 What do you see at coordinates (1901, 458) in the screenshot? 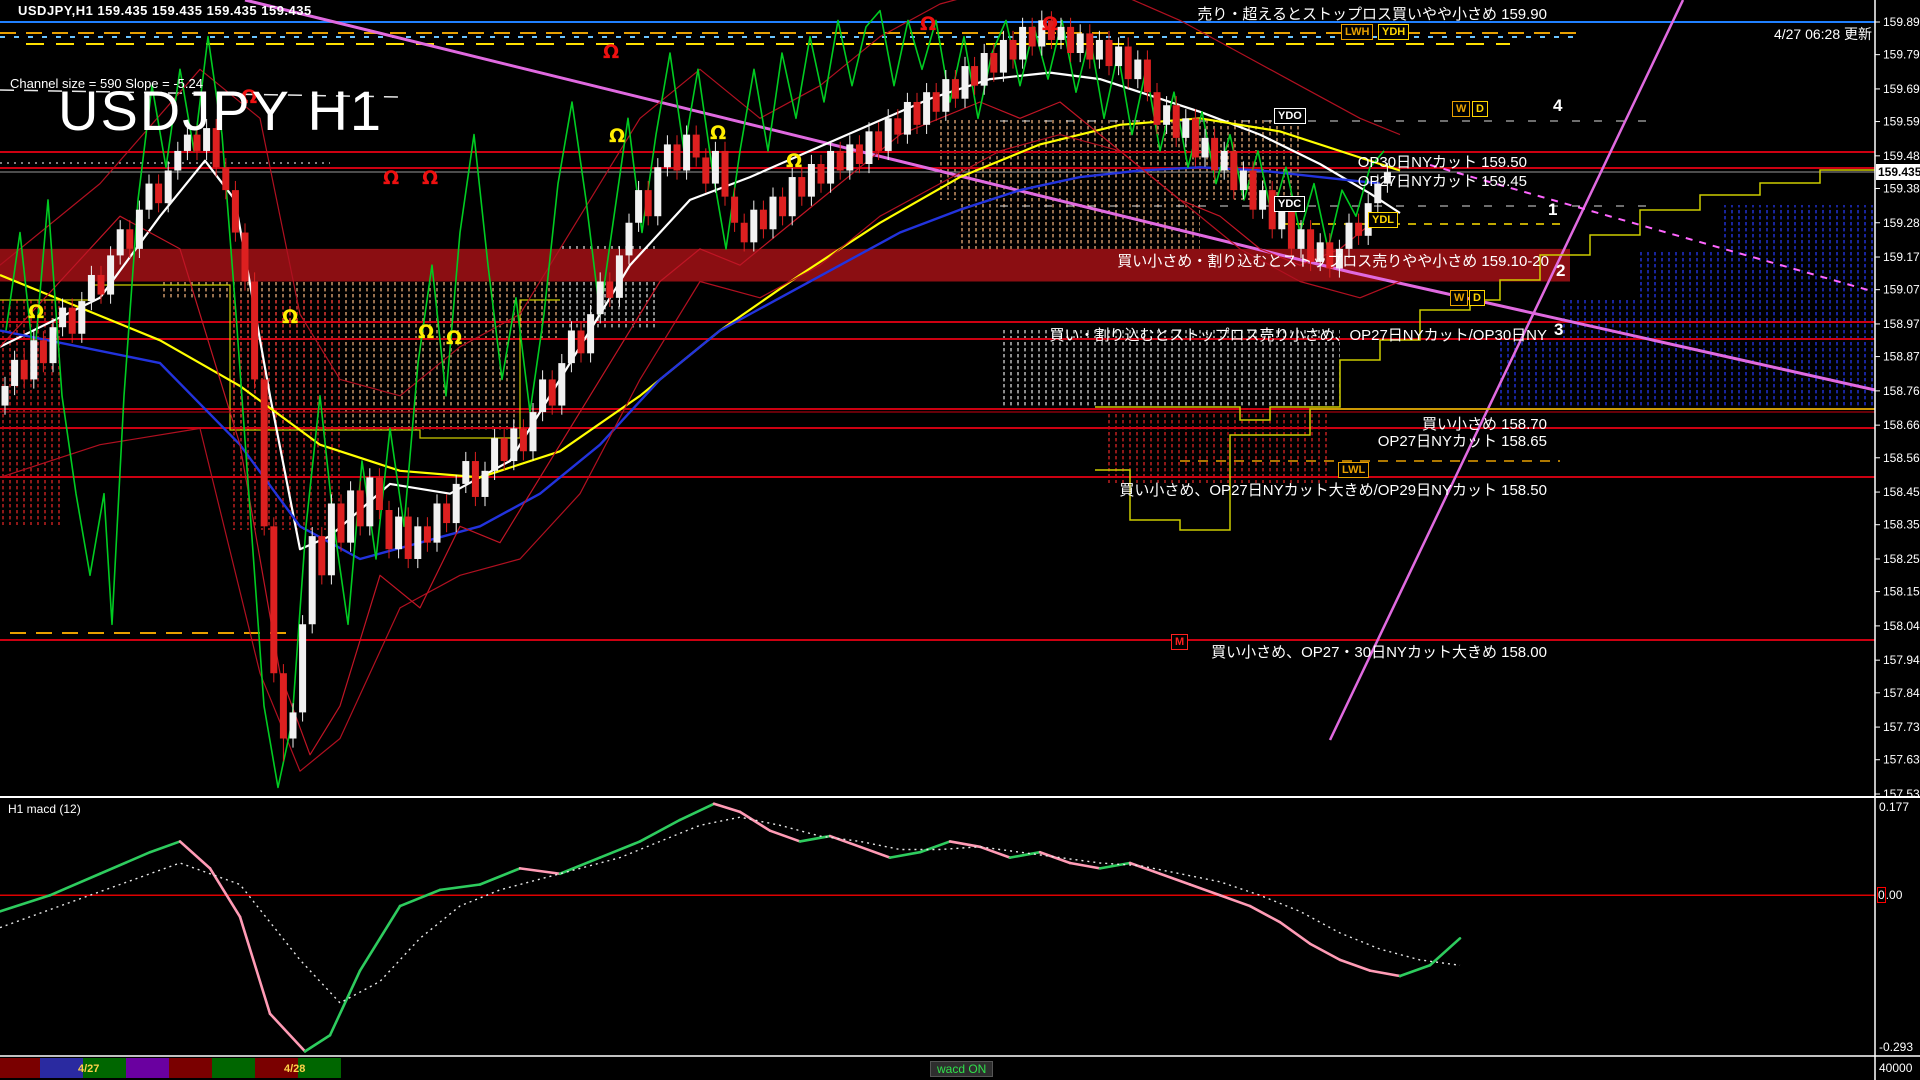
I see `axis-tick-label: 158.560` at bounding box center [1901, 458].